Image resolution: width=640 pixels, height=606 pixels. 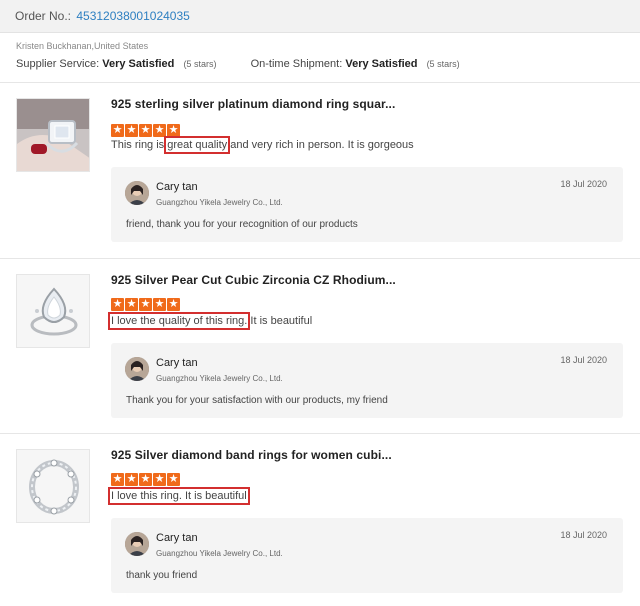 What do you see at coordinates (381, 64) in the screenshot?
I see `ontime-shipment-value: Very Satisfied` at bounding box center [381, 64].